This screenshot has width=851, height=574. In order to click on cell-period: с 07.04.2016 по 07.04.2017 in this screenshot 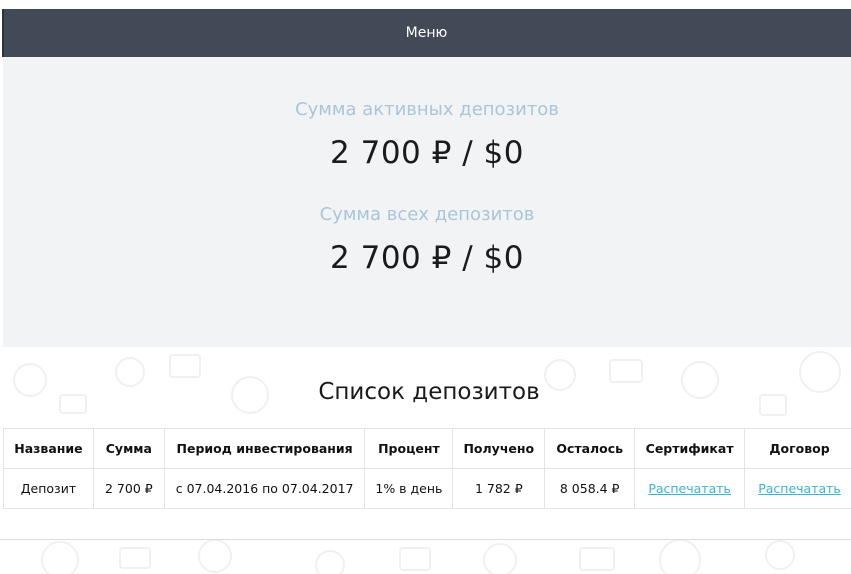, I will do `click(264, 488)`.